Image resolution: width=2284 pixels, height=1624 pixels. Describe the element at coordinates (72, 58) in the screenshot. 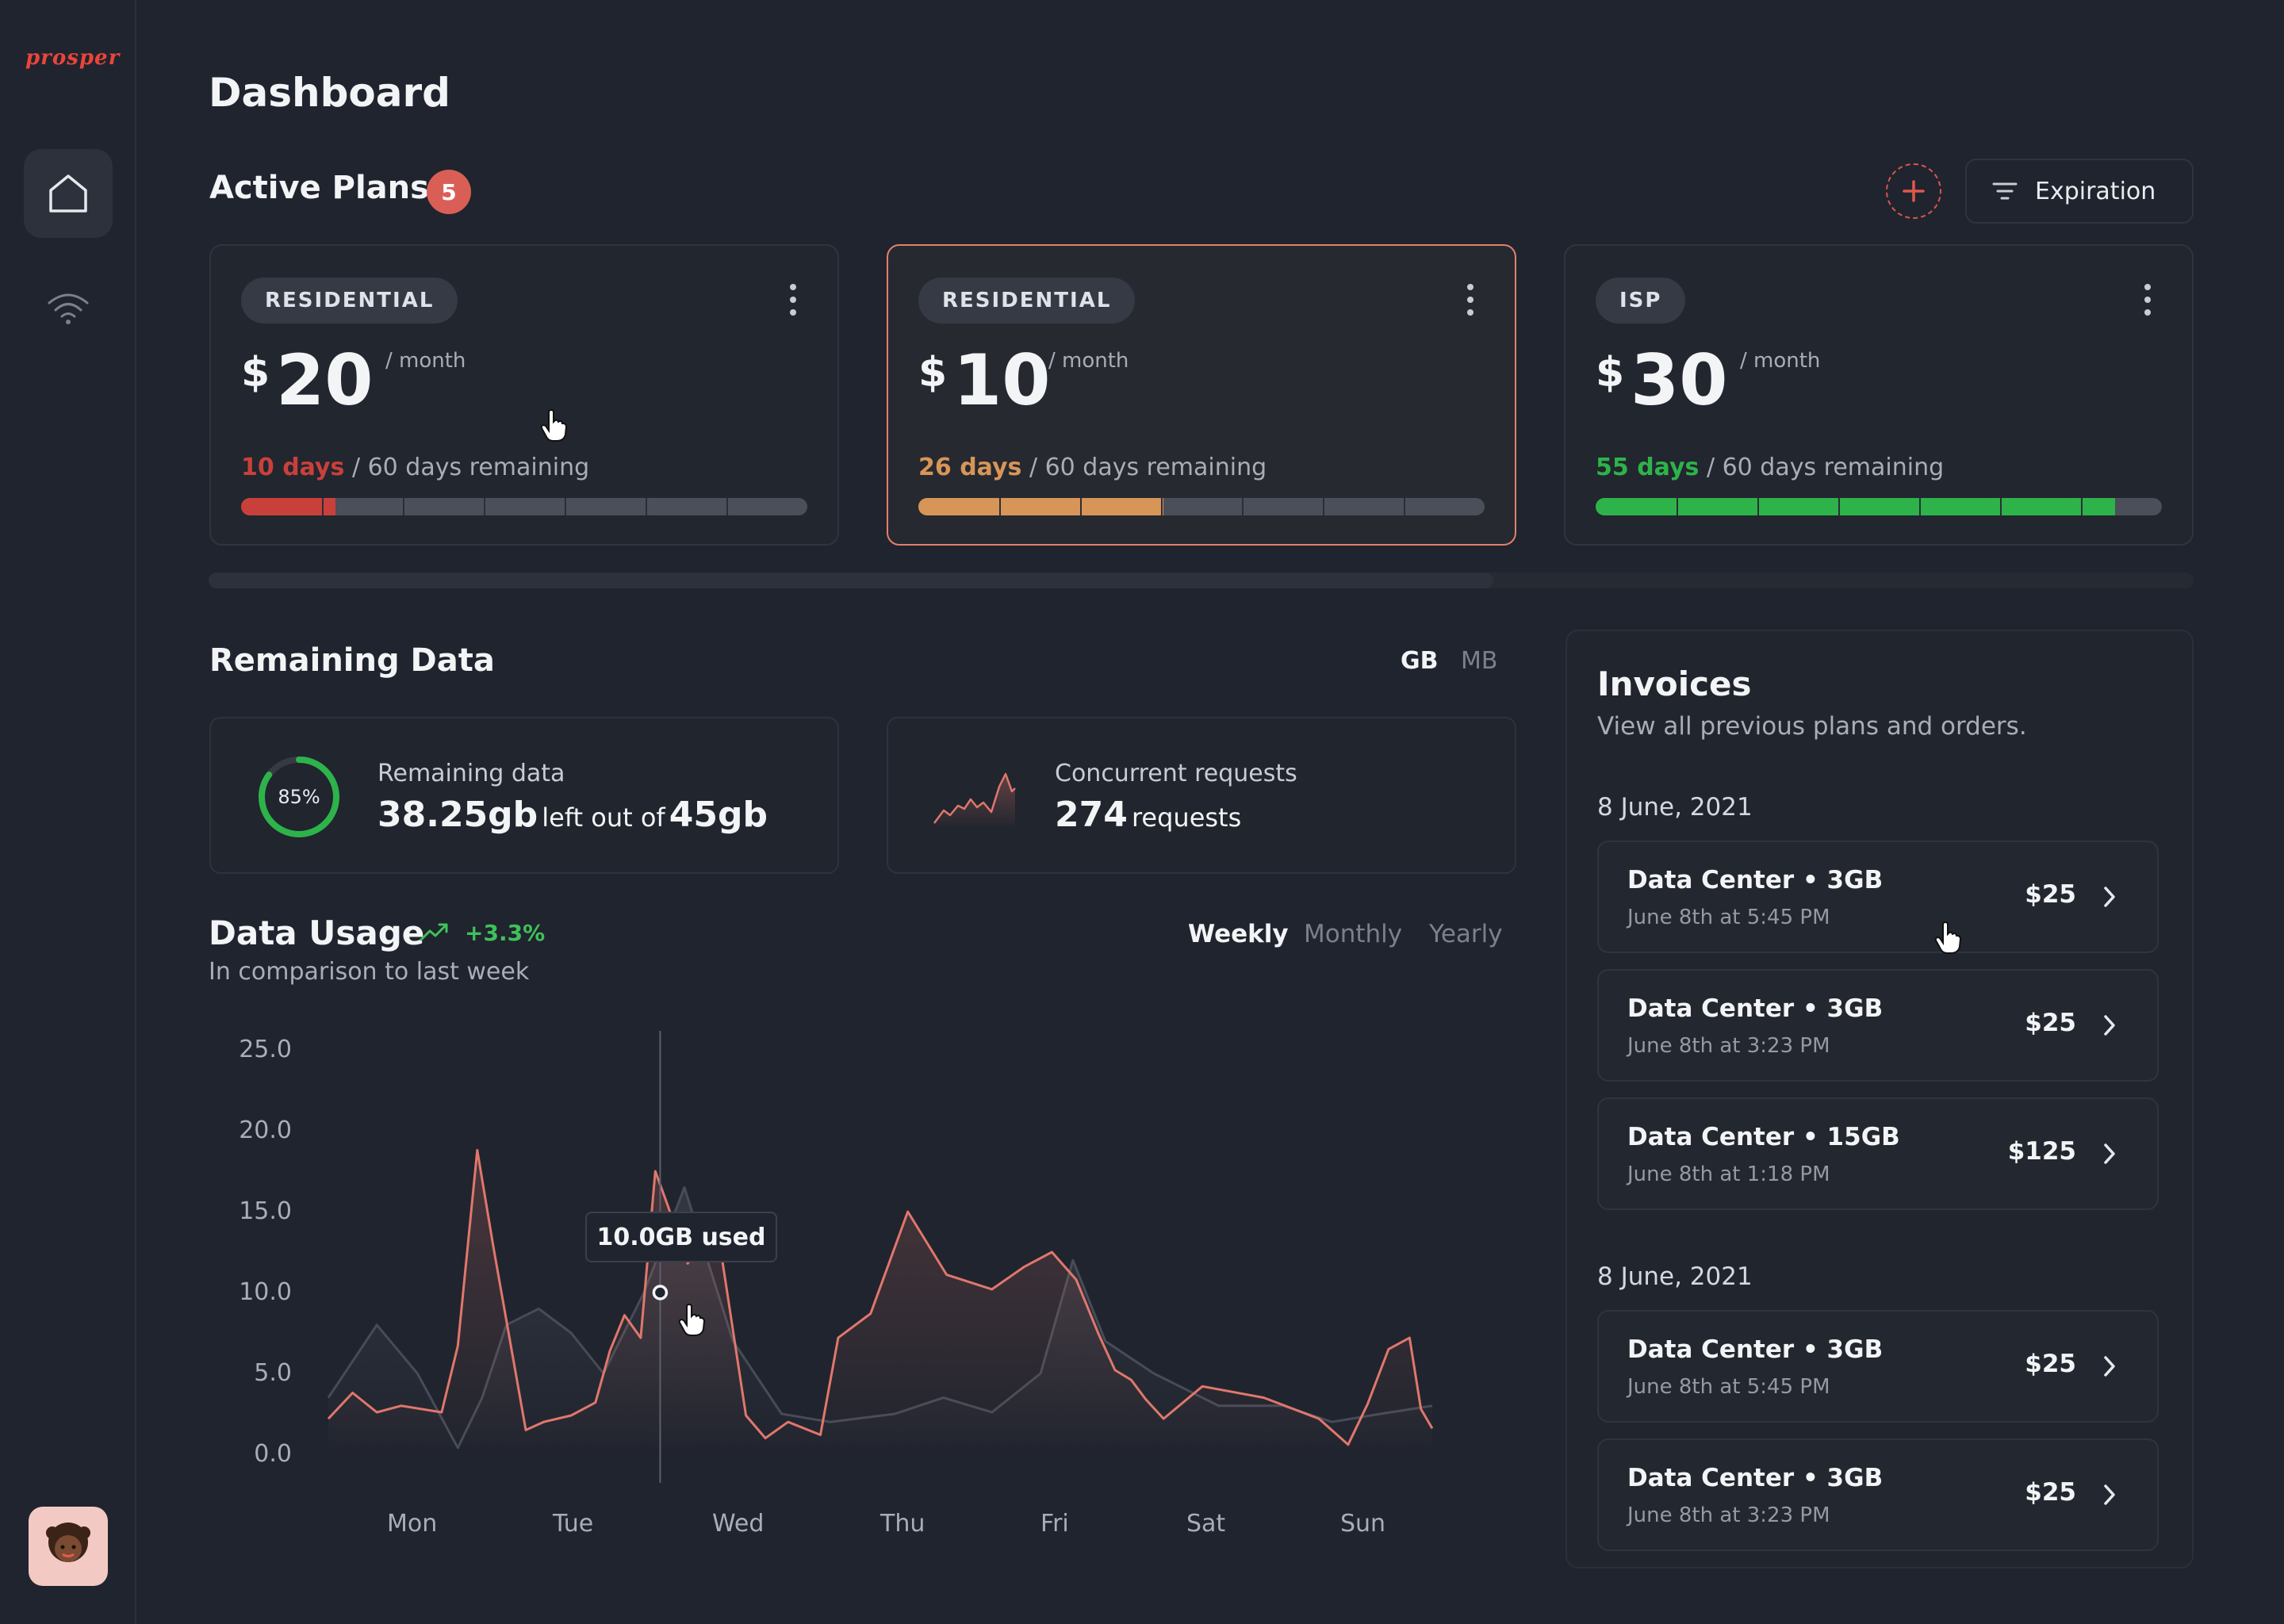

I see `brand-logo: prosper` at that location.